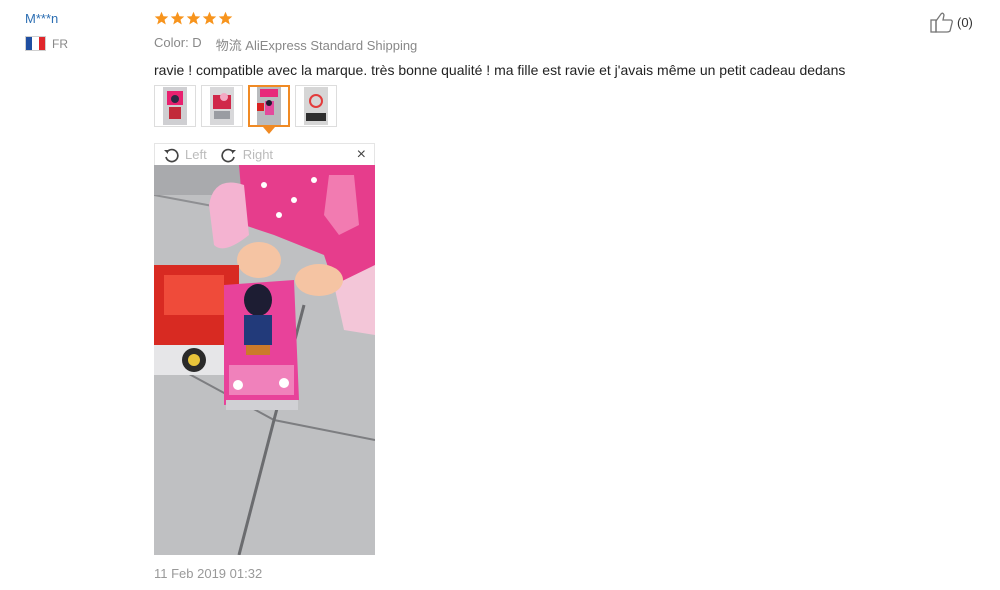 The height and width of the screenshot is (590, 1000). Describe the element at coordinates (245, 109) in the screenshot. I see `photo-thumbnails` at that location.